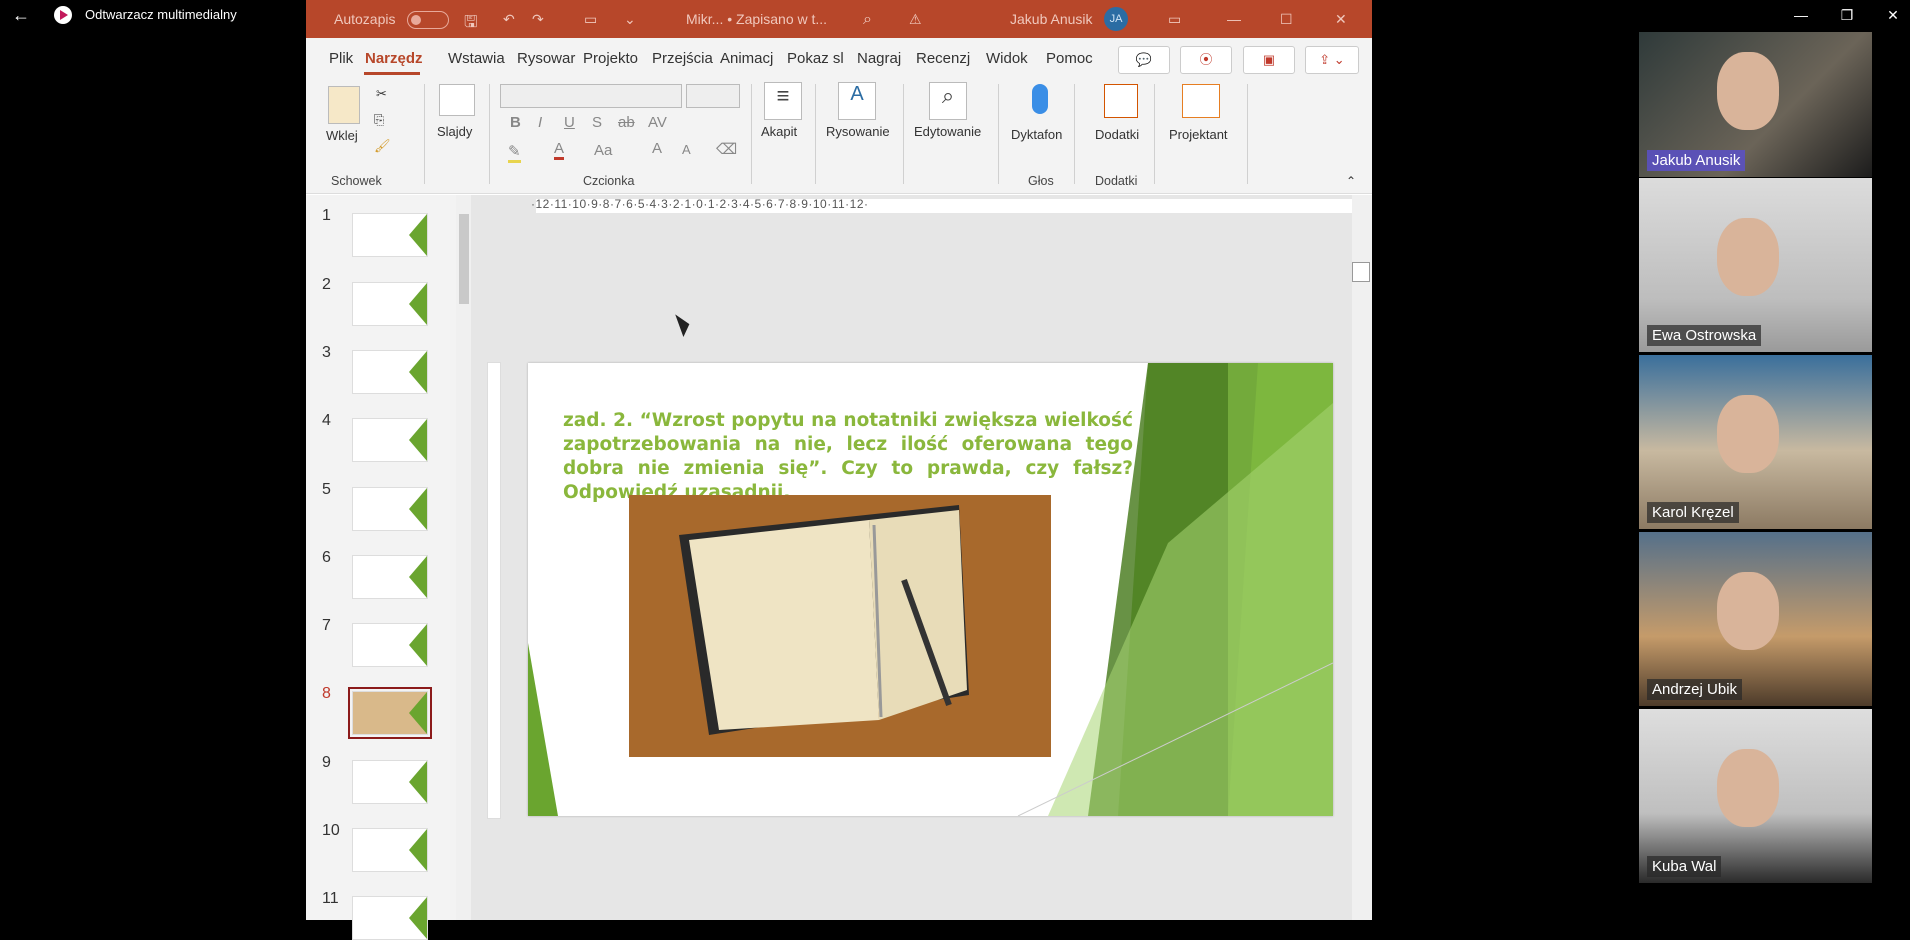  I want to click on ribbon-display-icon: ▭, so click(1174, 19).